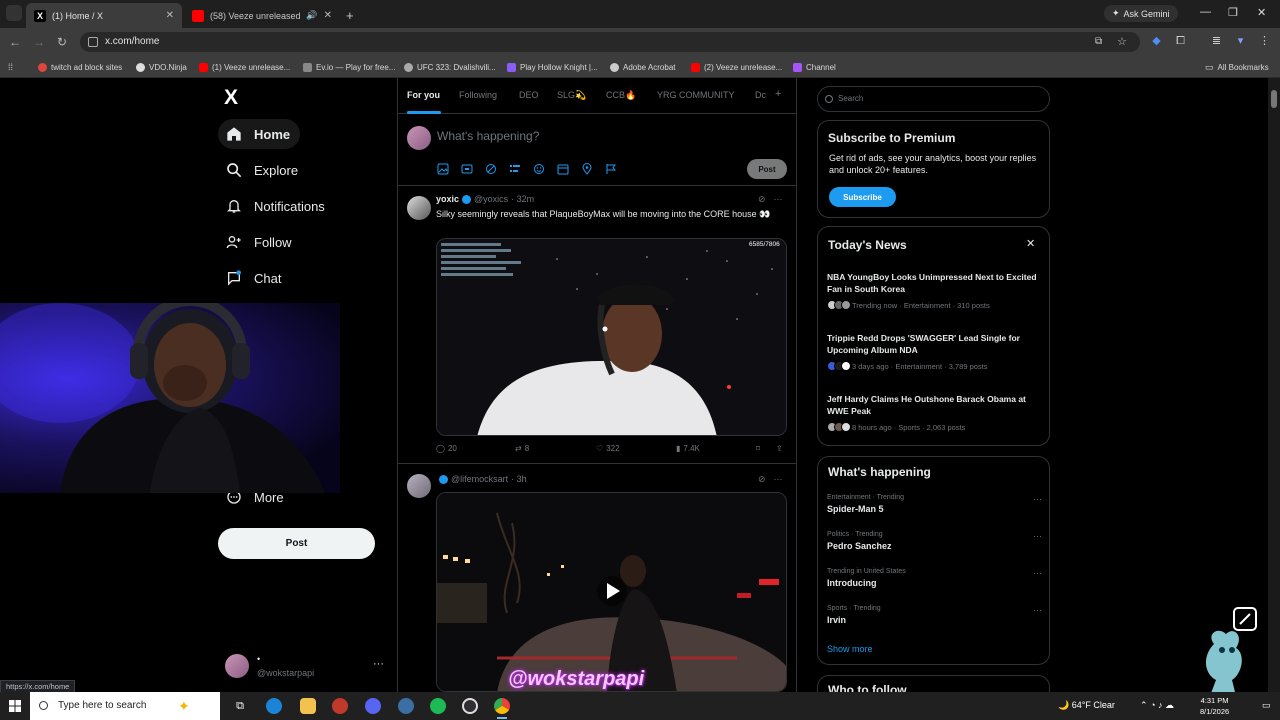 The image size is (1280, 720). I want to click on tab-deo: DEO, so click(529, 95).